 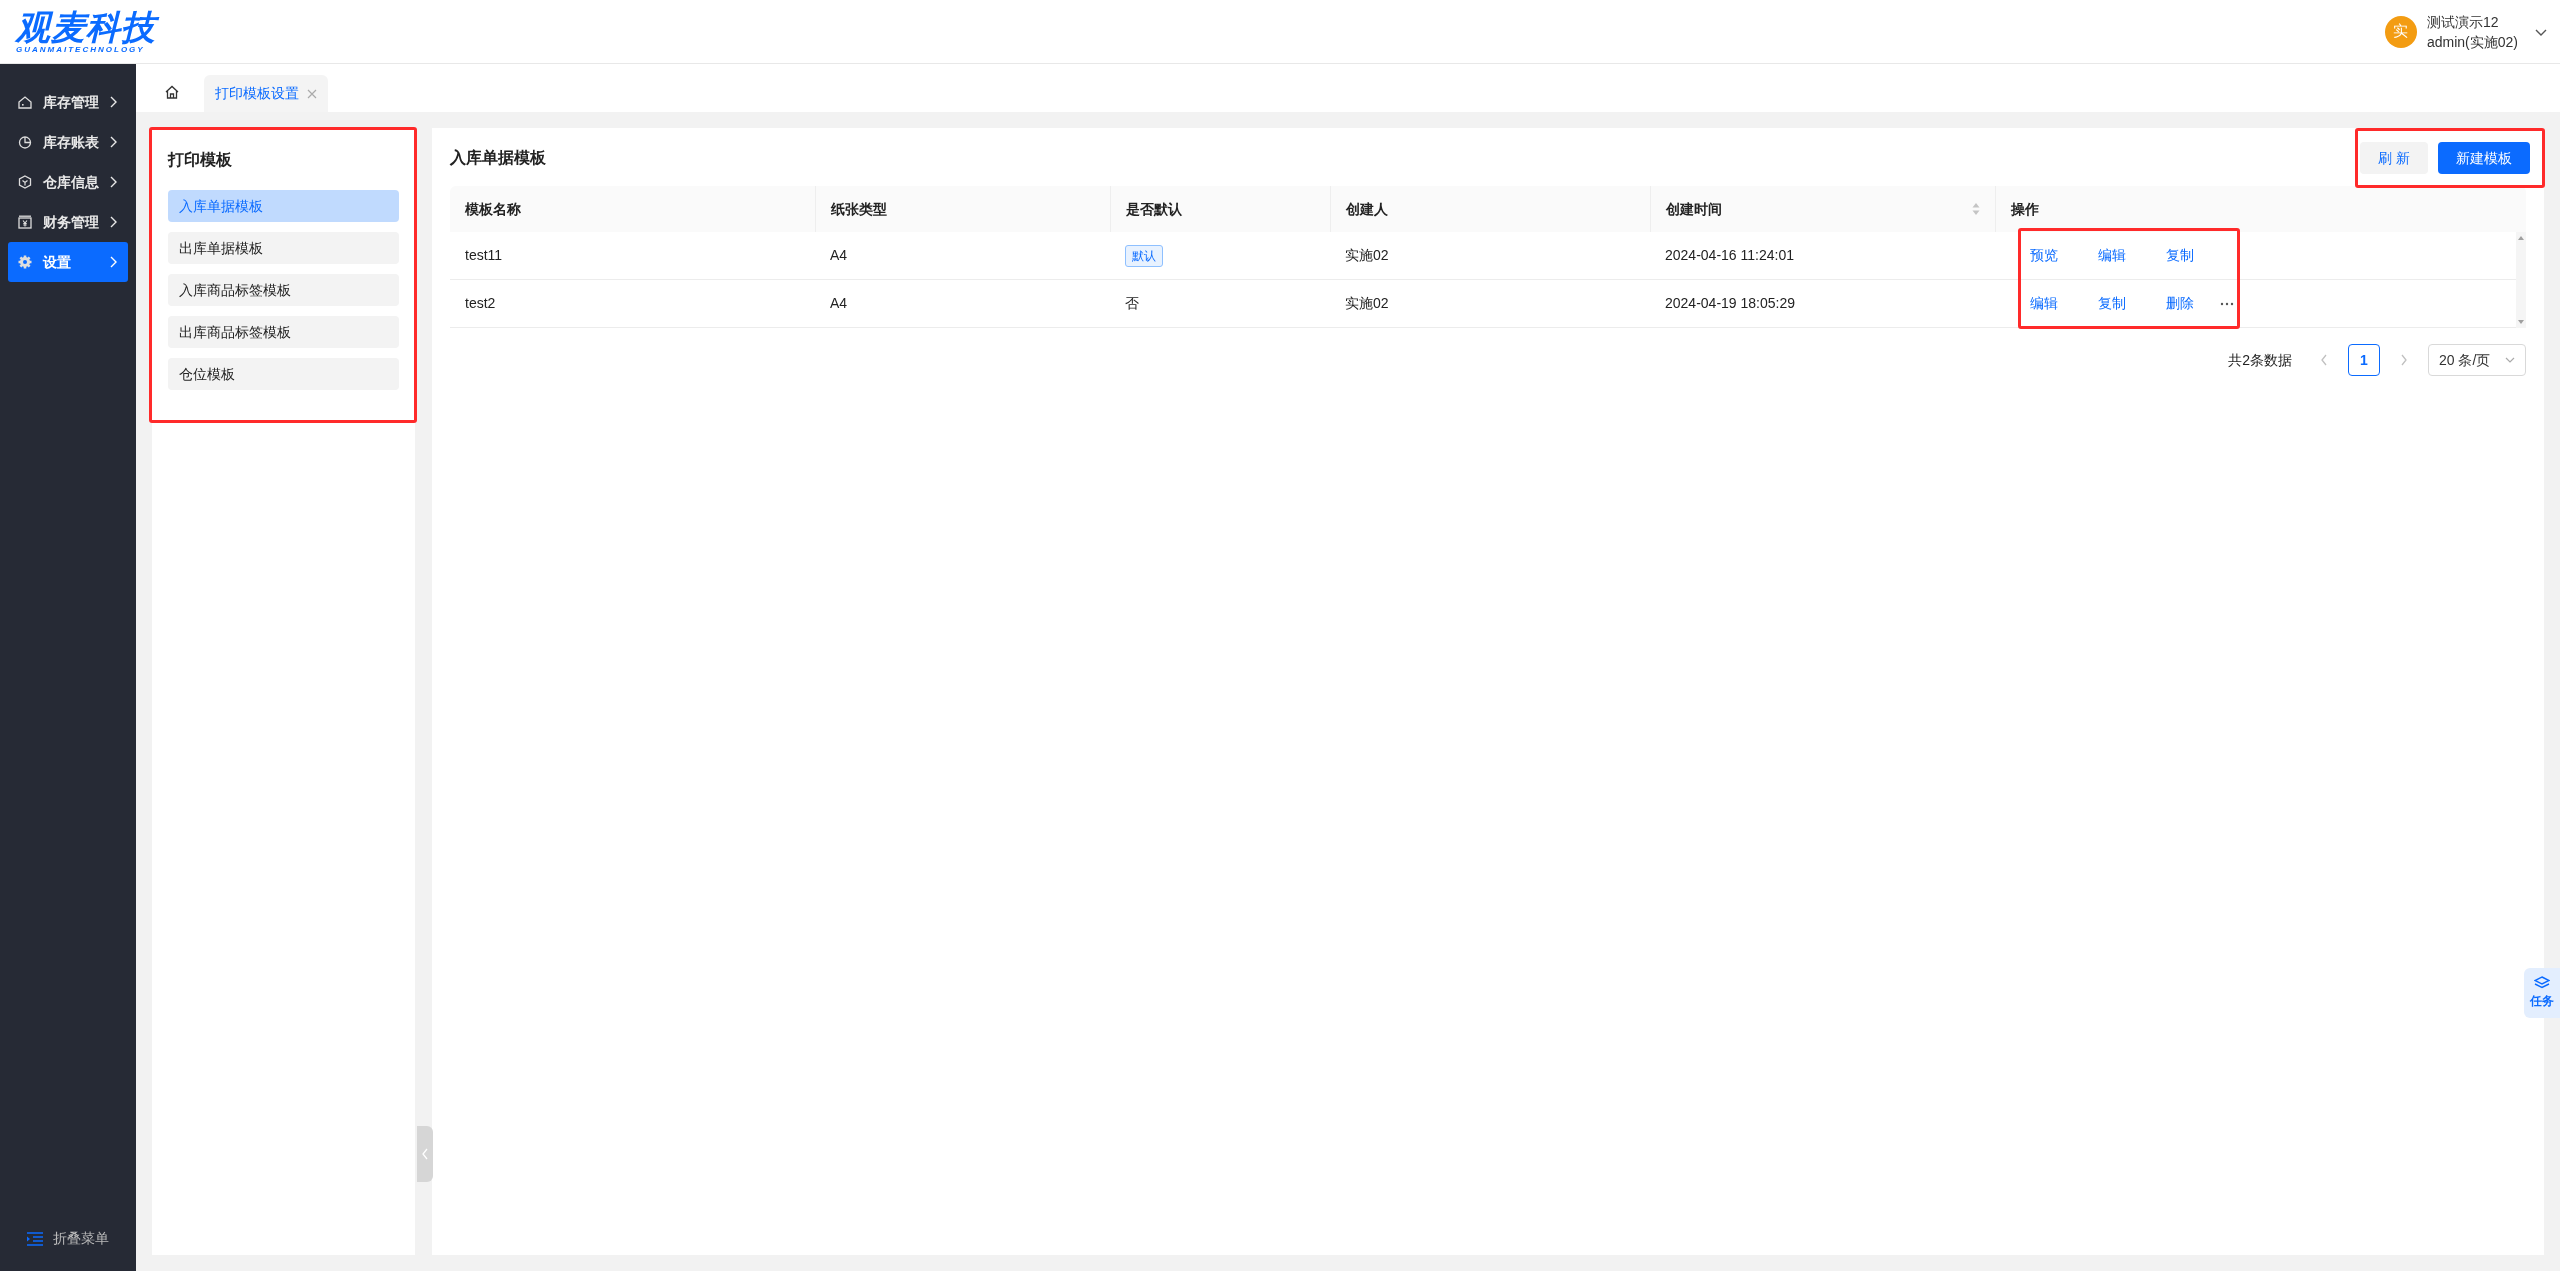 What do you see at coordinates (2542, 983) in the screenshot?
I see `layers-icon` at bounding box center [2542, 983].